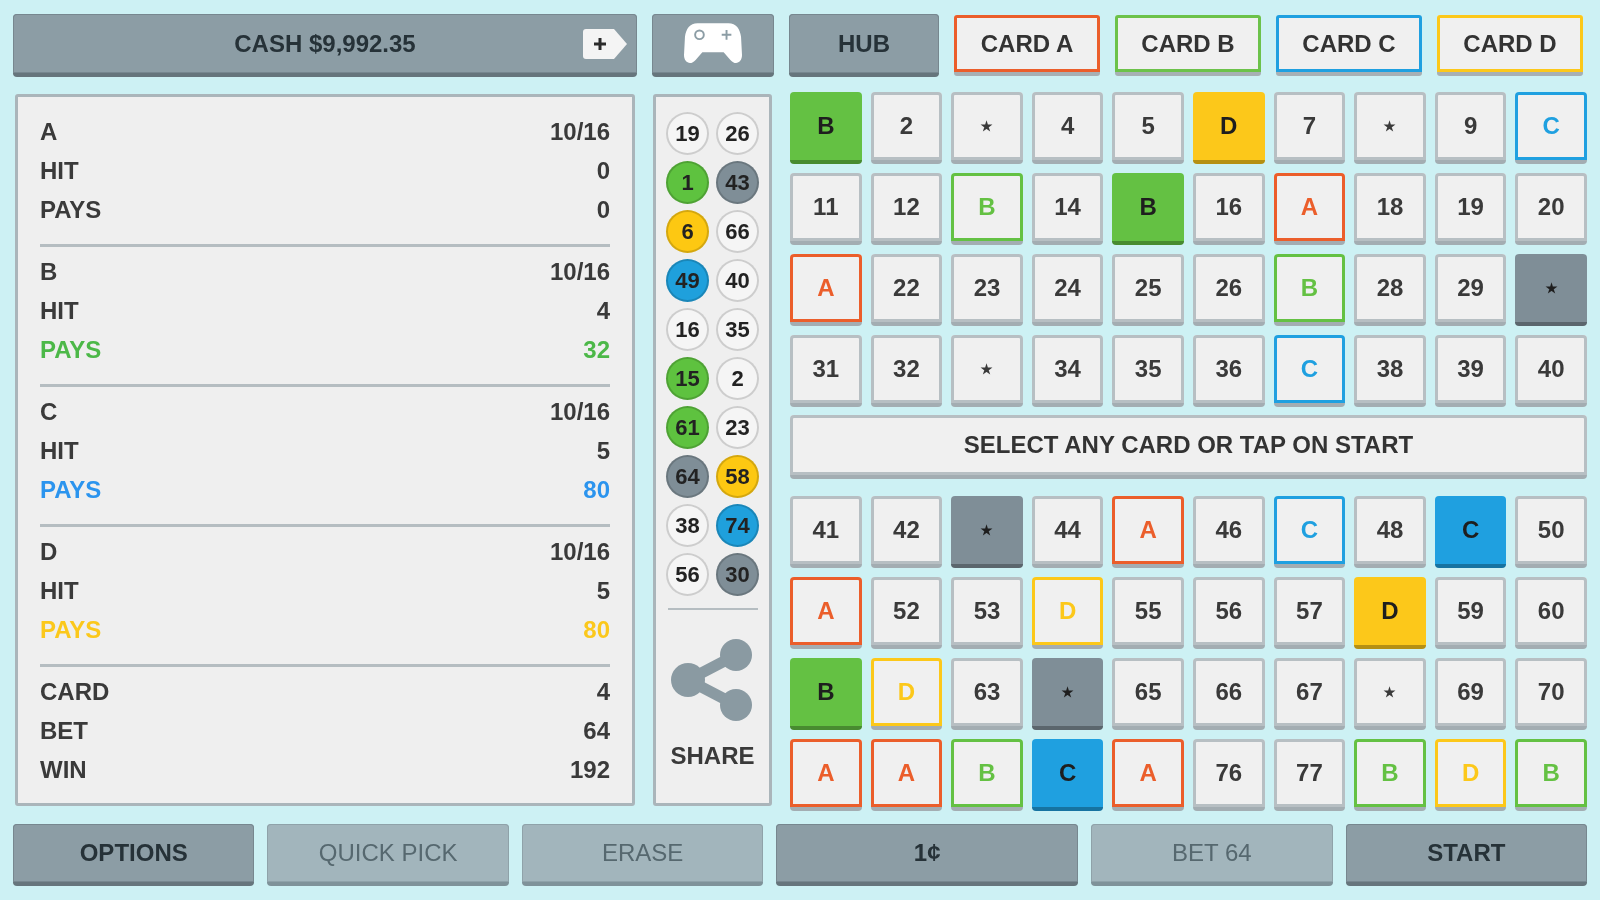  I want to click on summary-label: A, so click(49, 131).